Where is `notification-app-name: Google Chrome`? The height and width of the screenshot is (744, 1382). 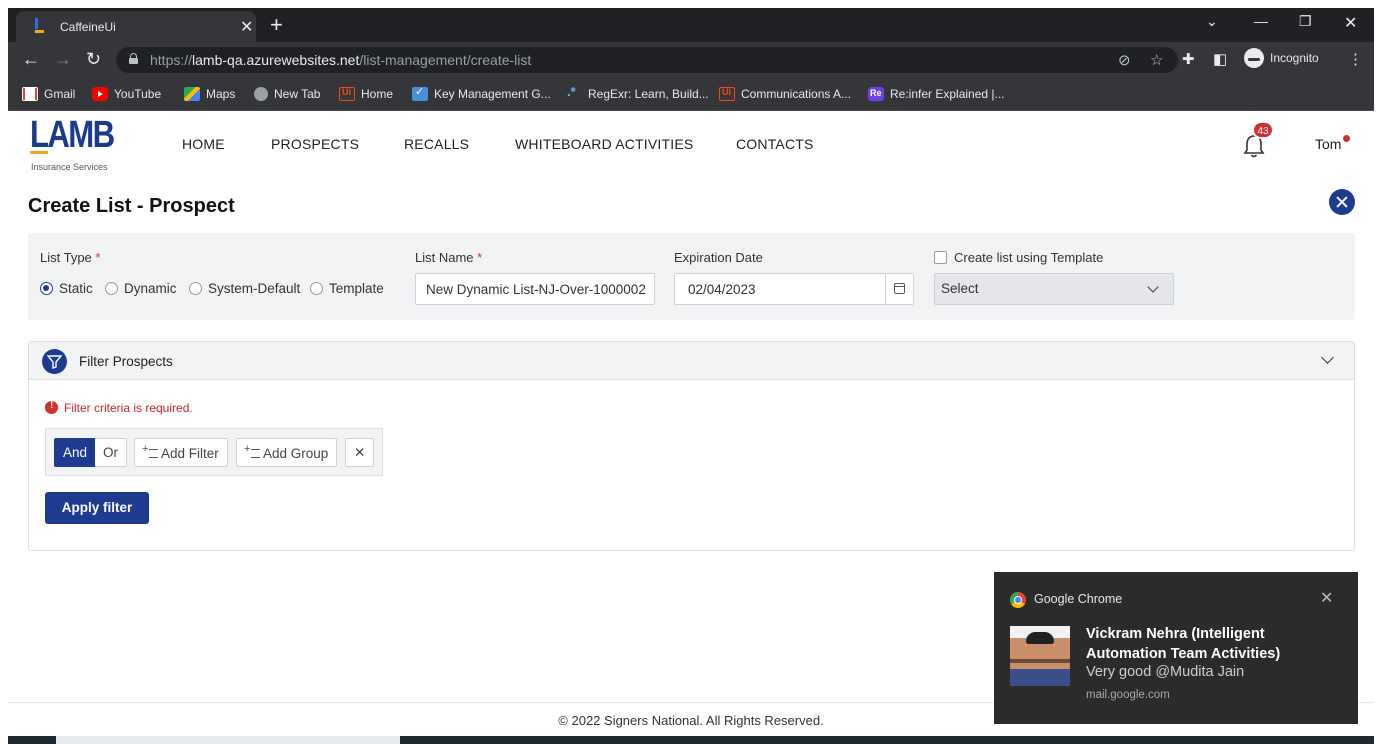
notification-app-name: Google Chrome is located at coordinates (1078, 599).